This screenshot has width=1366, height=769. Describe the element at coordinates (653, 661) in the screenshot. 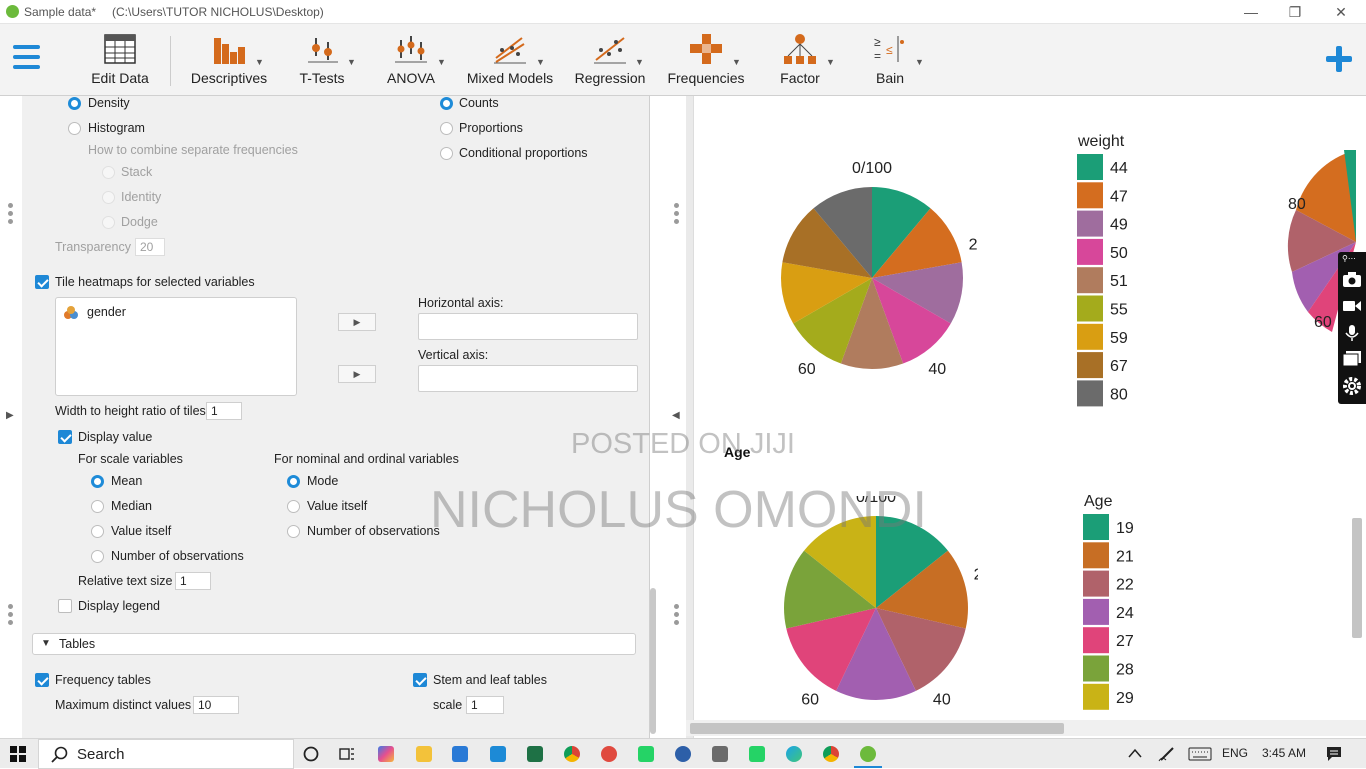

I see `options-scrollbar` at that location.